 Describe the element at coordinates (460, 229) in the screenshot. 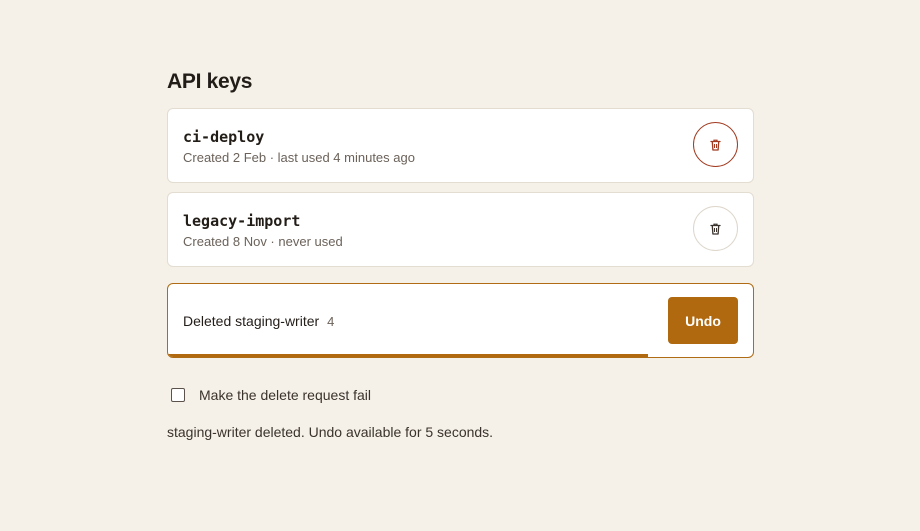

I see `api-key-card: legacy-import Created 8 Nov · never used` at that location.